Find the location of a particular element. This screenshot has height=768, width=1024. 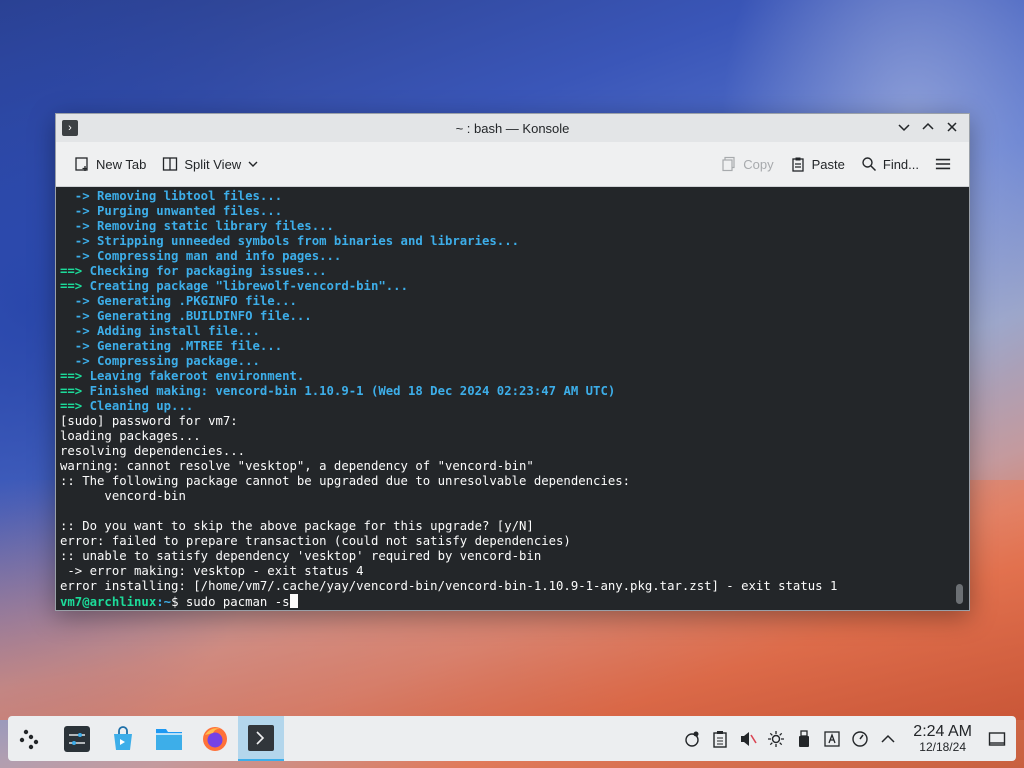

brightness-icon is located at coordinates (776, 739).